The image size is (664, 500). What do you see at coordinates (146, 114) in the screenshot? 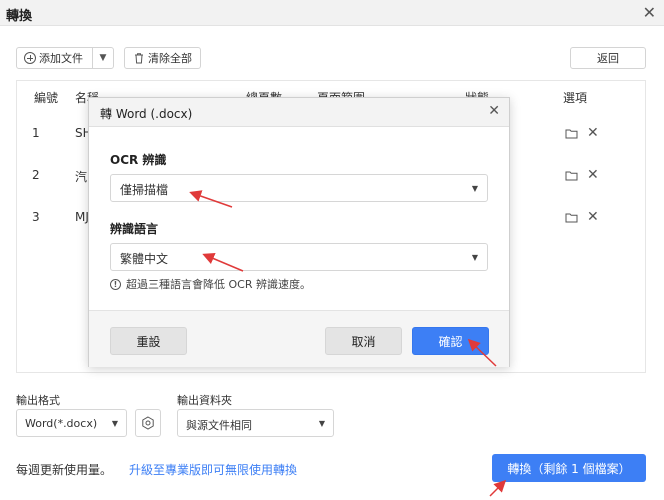
I see `dialog-title: 轉 Word (.docx)` at bounding box center [146, 114].